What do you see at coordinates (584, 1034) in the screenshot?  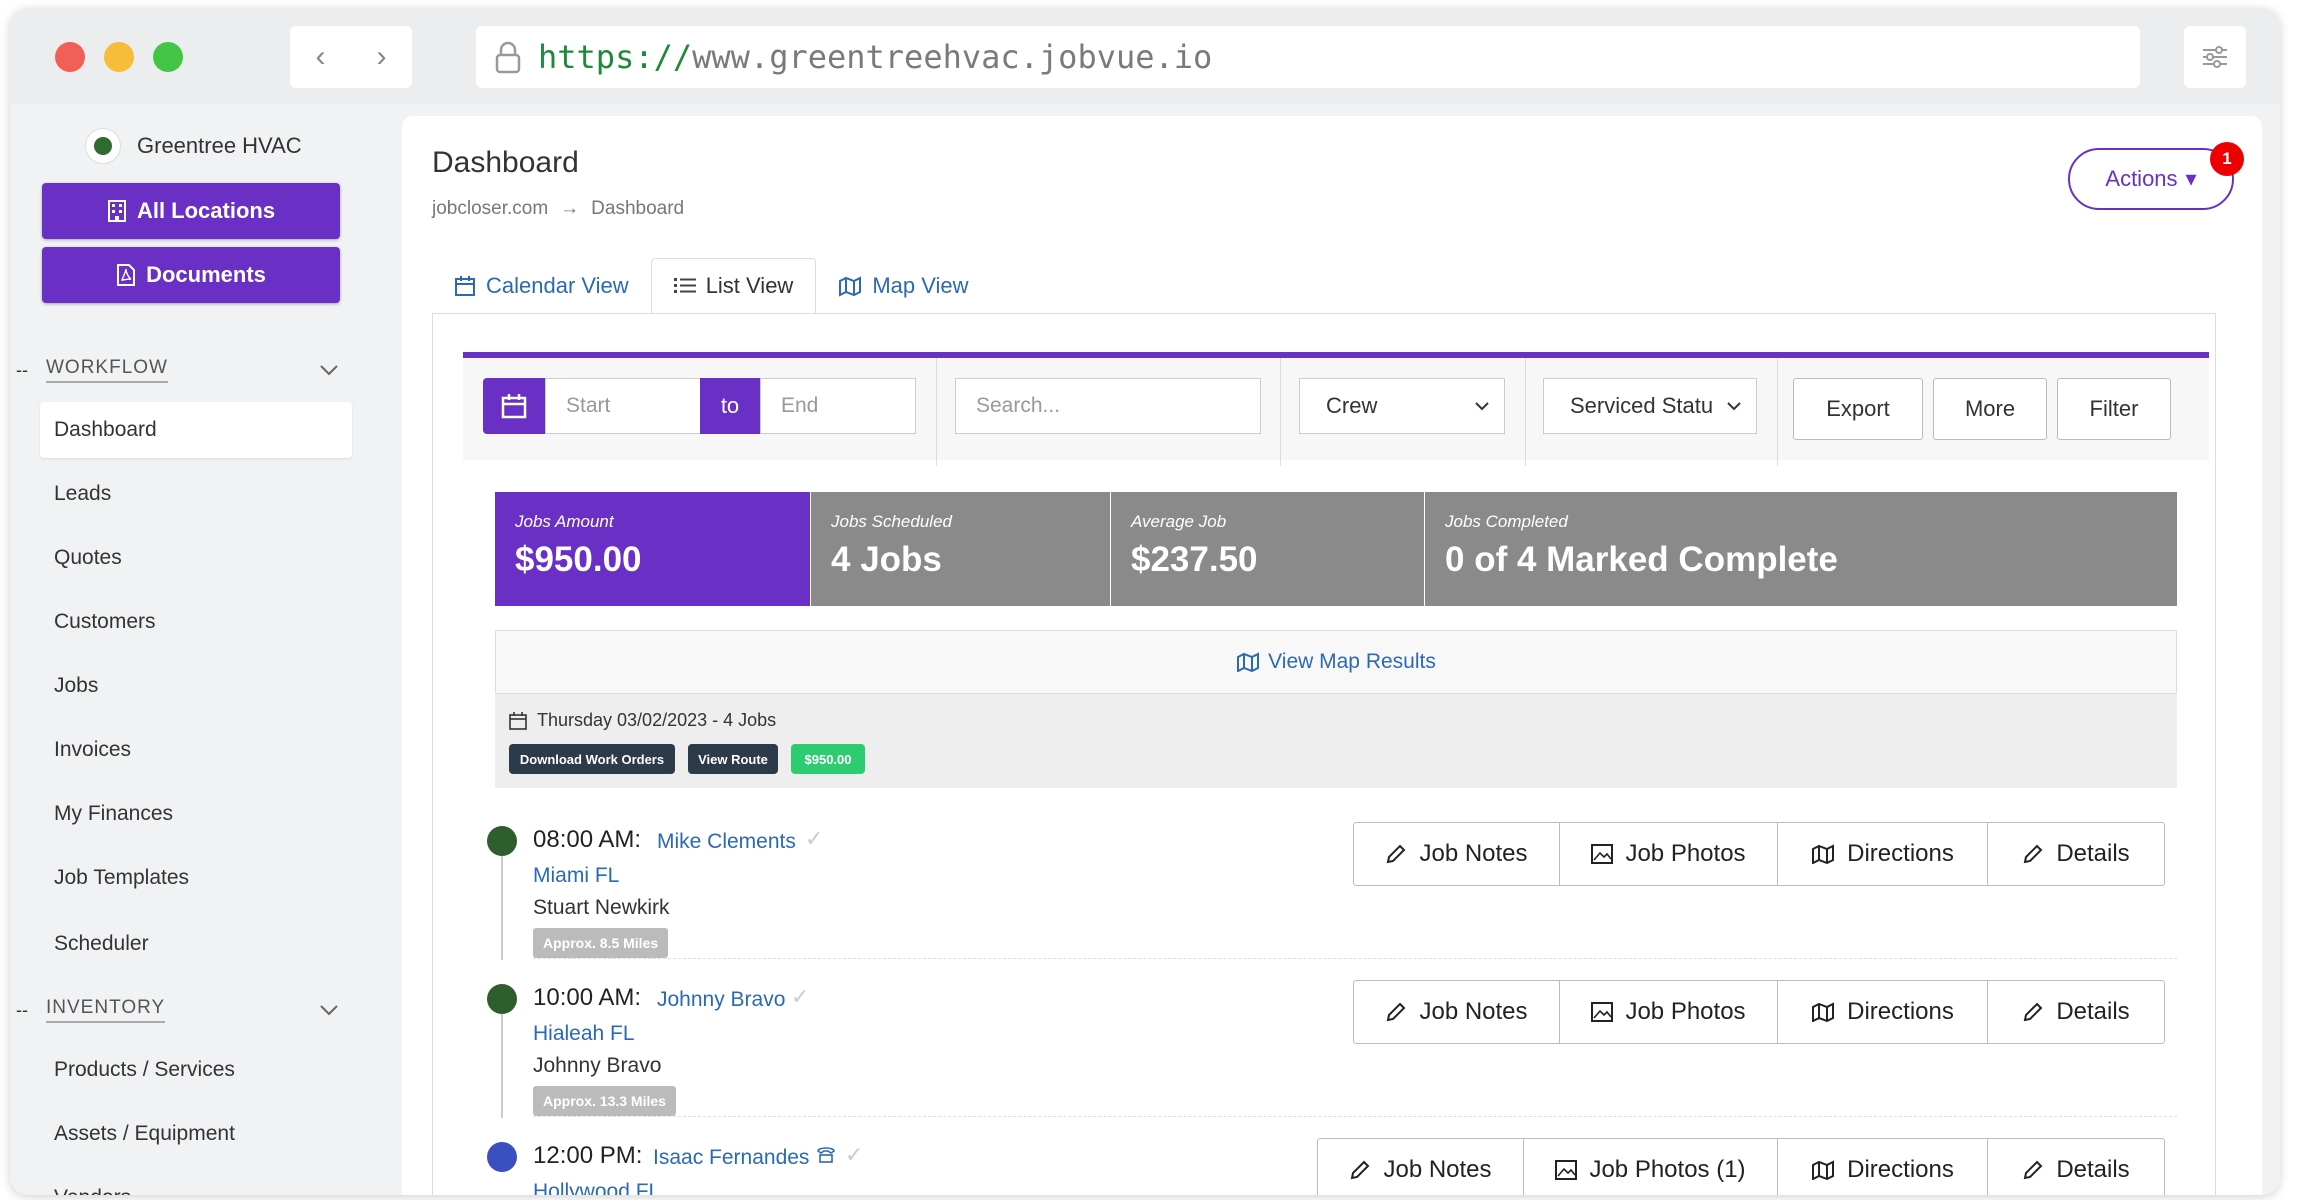 I see `job-location-link: Hialeah FL` at bounding box center [584, 1034].